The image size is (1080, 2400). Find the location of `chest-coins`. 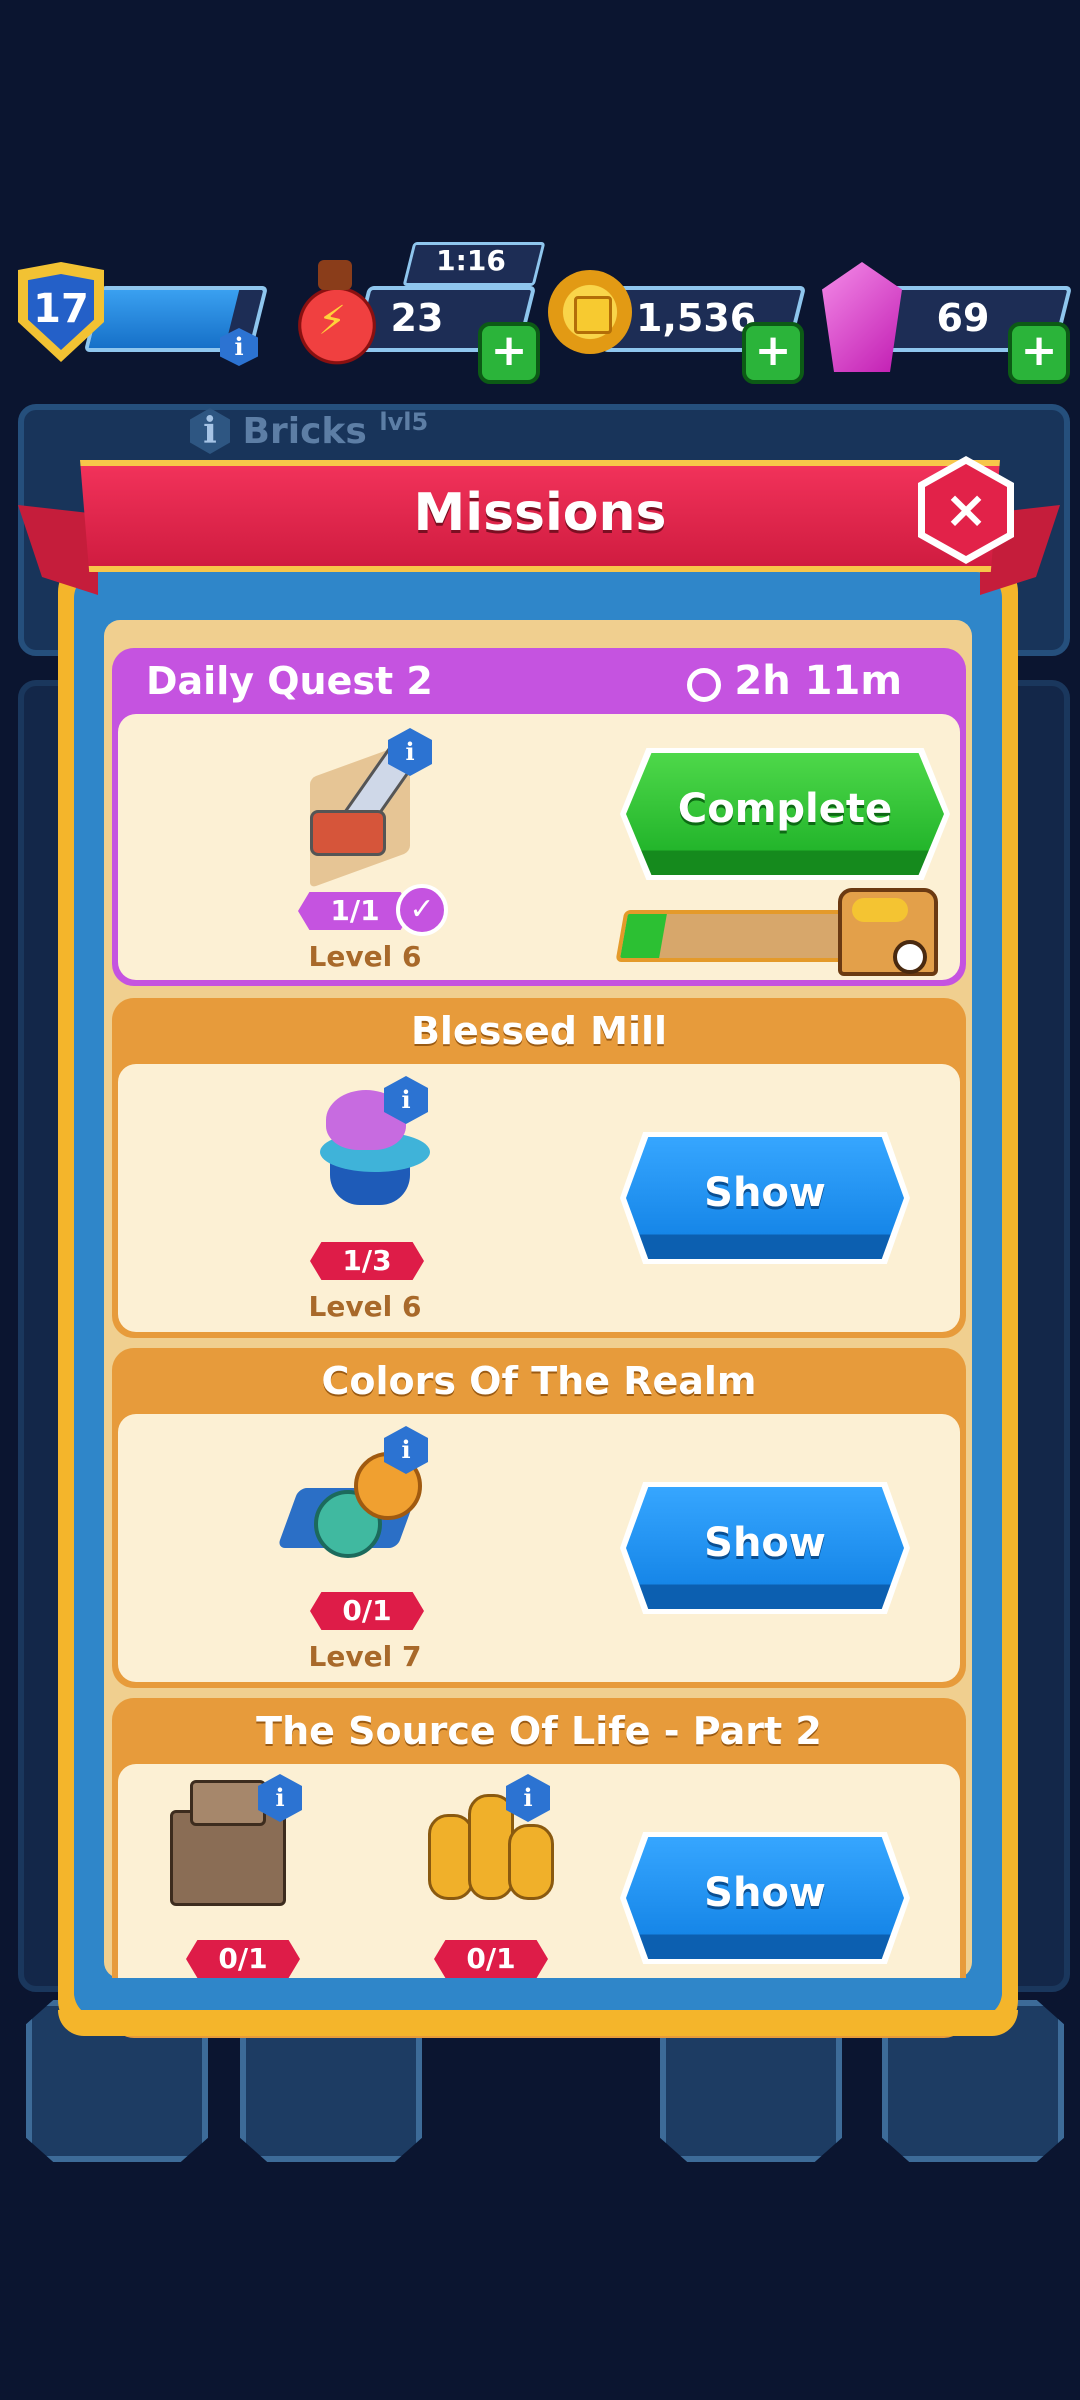

chest-coins is located at coordinates (880, 910).